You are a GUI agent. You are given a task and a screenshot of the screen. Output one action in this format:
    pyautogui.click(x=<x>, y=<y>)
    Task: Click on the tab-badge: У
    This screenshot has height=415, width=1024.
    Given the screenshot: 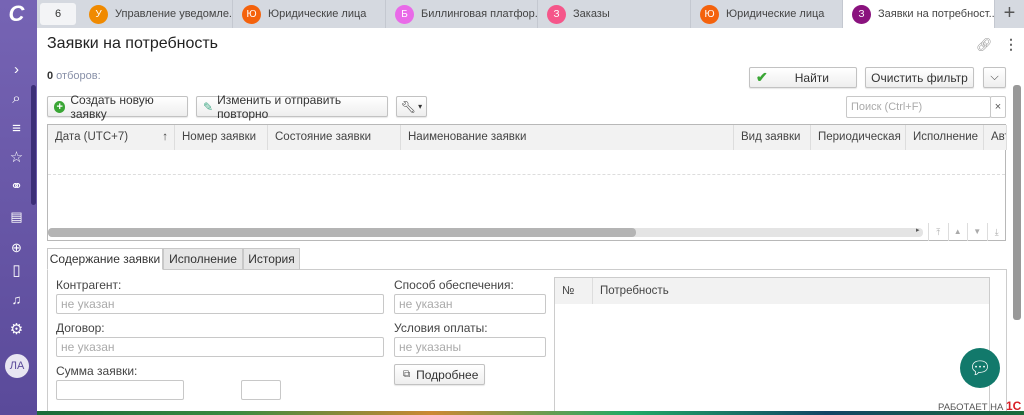 What is the action you would take?
    pyautogui.click(x=98, y=14)
    